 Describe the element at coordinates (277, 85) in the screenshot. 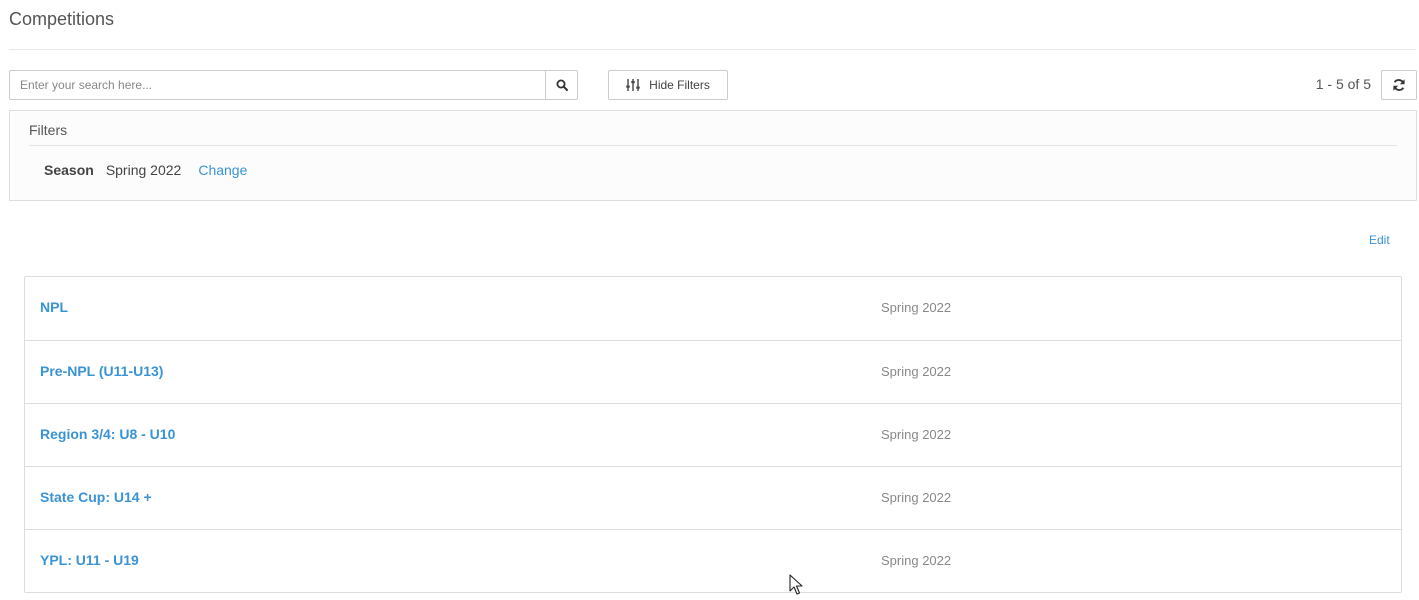

I see `search-input` at that location.